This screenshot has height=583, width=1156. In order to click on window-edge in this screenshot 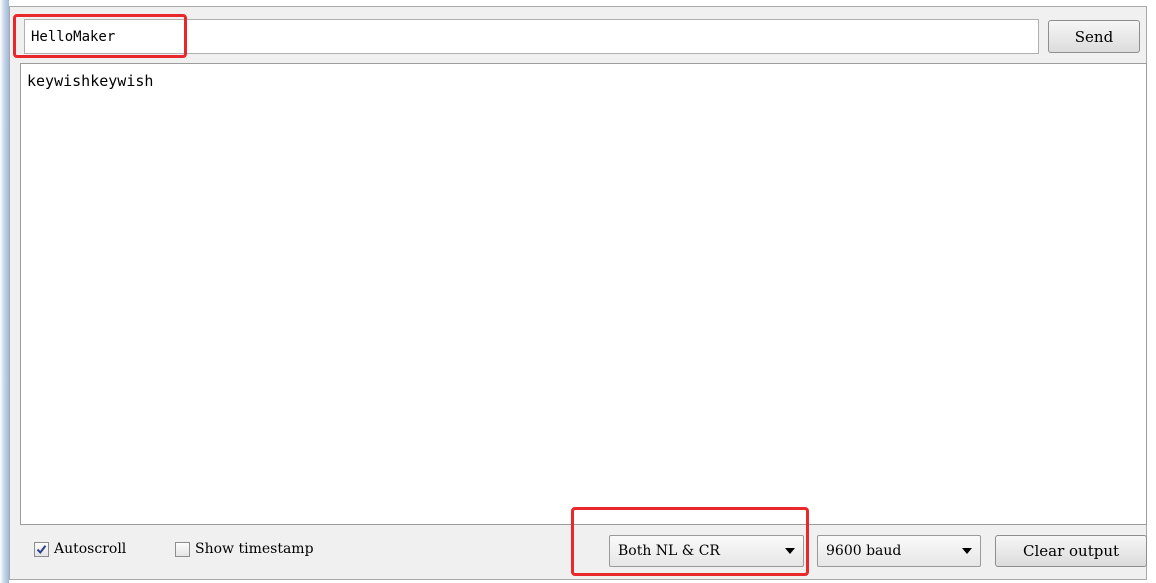, I will do `click(4, 291)`.